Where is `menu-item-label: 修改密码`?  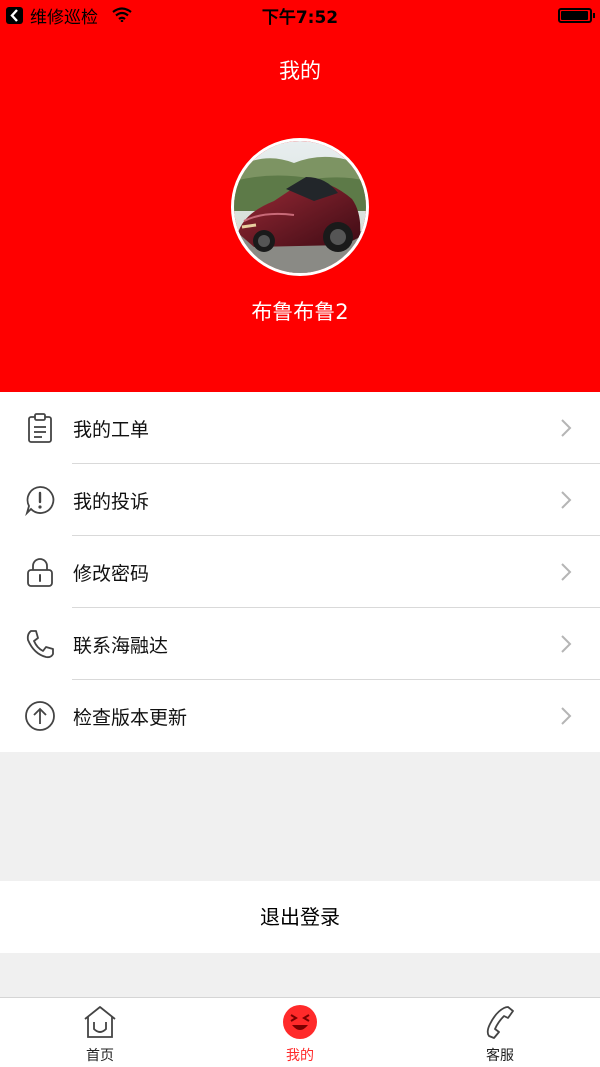 menu-item-label: 修改密码 is located at coordinates (111, 574).